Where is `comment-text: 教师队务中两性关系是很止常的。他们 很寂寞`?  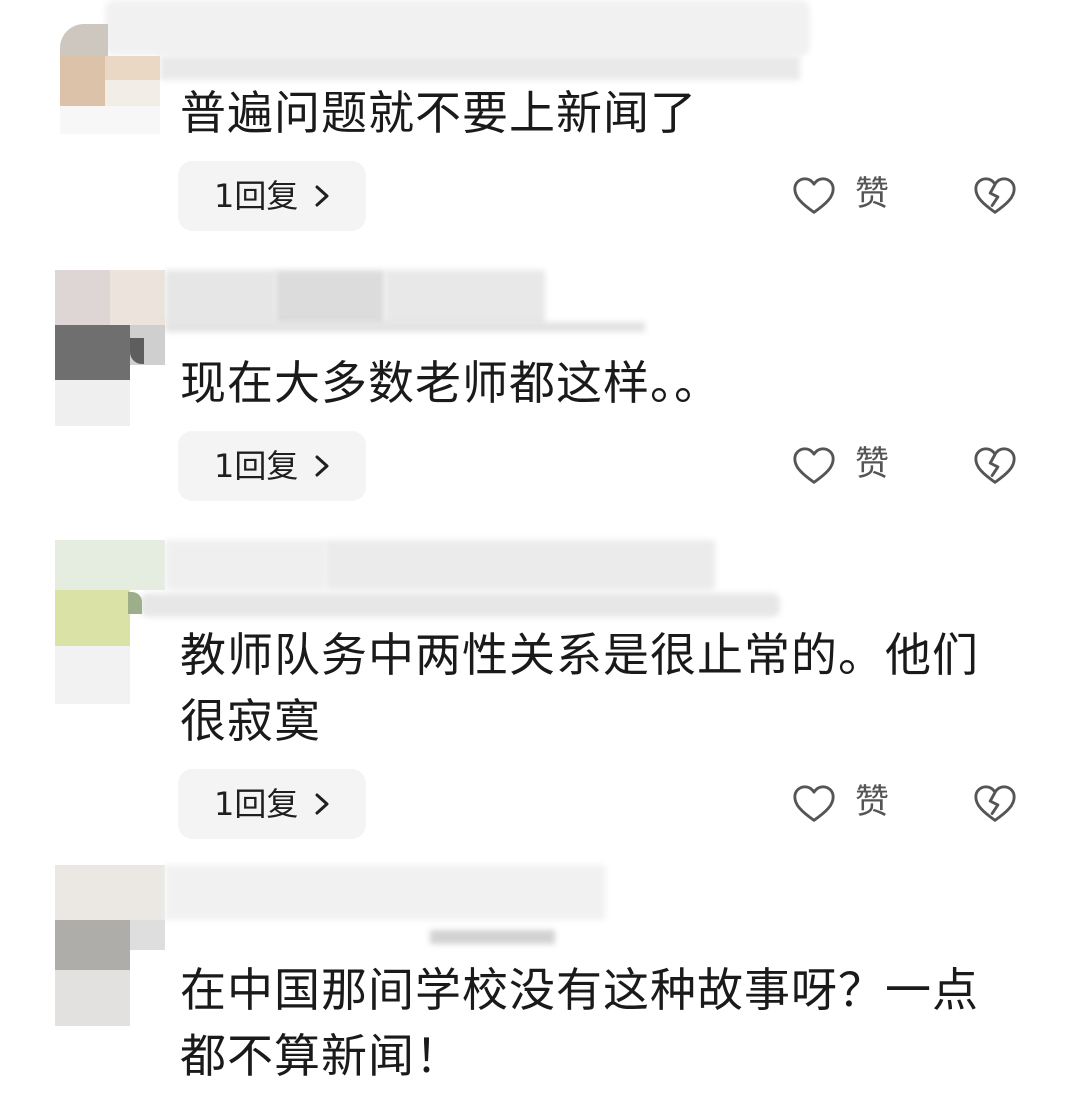 comment-text: 教师队务中两性关系是很止常的。他们 很寂寞 is located at coordinates (540, 688).